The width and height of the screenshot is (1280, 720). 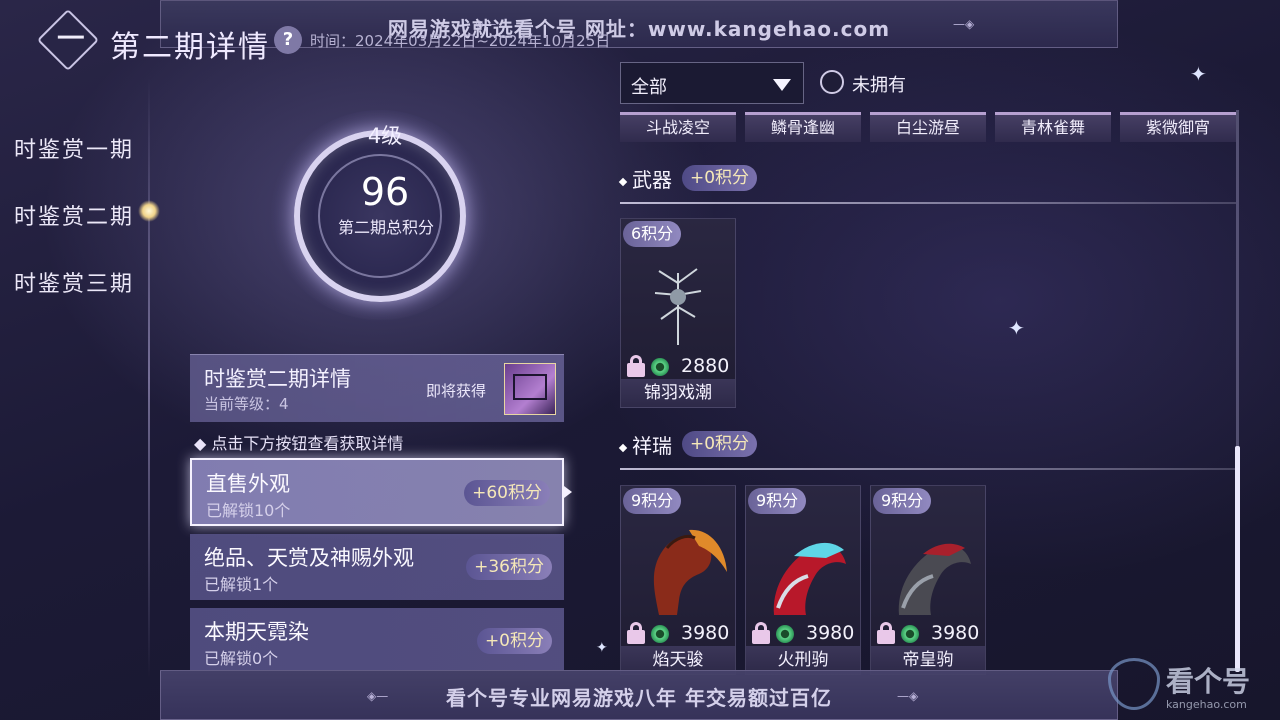 What do you see at coordinates (385, 227) in the screenshot?
I see `total-score-label: 第二期总积分` at bounding box center [385, 227].